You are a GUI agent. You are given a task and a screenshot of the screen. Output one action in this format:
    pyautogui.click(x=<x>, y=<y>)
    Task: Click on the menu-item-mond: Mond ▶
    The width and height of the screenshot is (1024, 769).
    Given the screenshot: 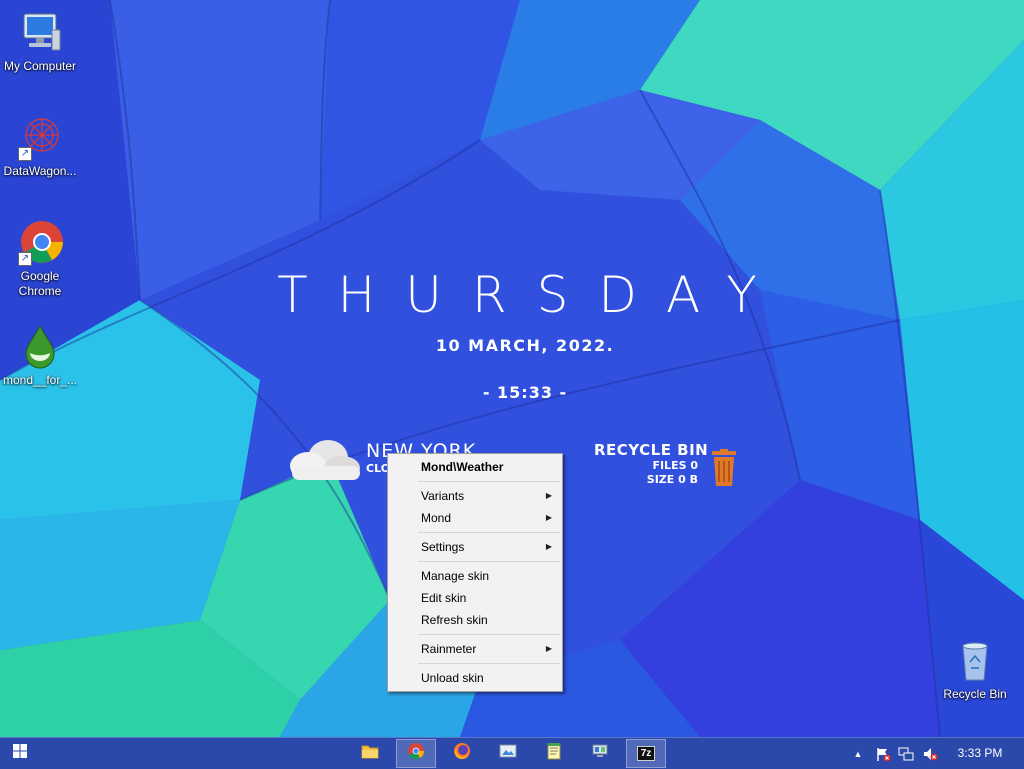 What is the action you would take?
    pyautogui.click(x=475, y=518)
    